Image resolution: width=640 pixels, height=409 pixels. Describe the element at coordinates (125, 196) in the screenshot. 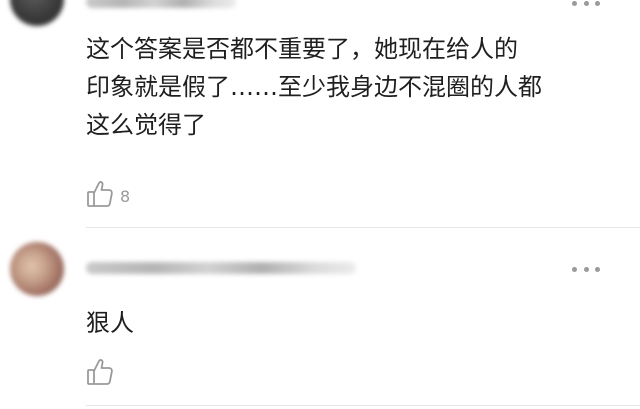

I see `like-count: 8` at that location.